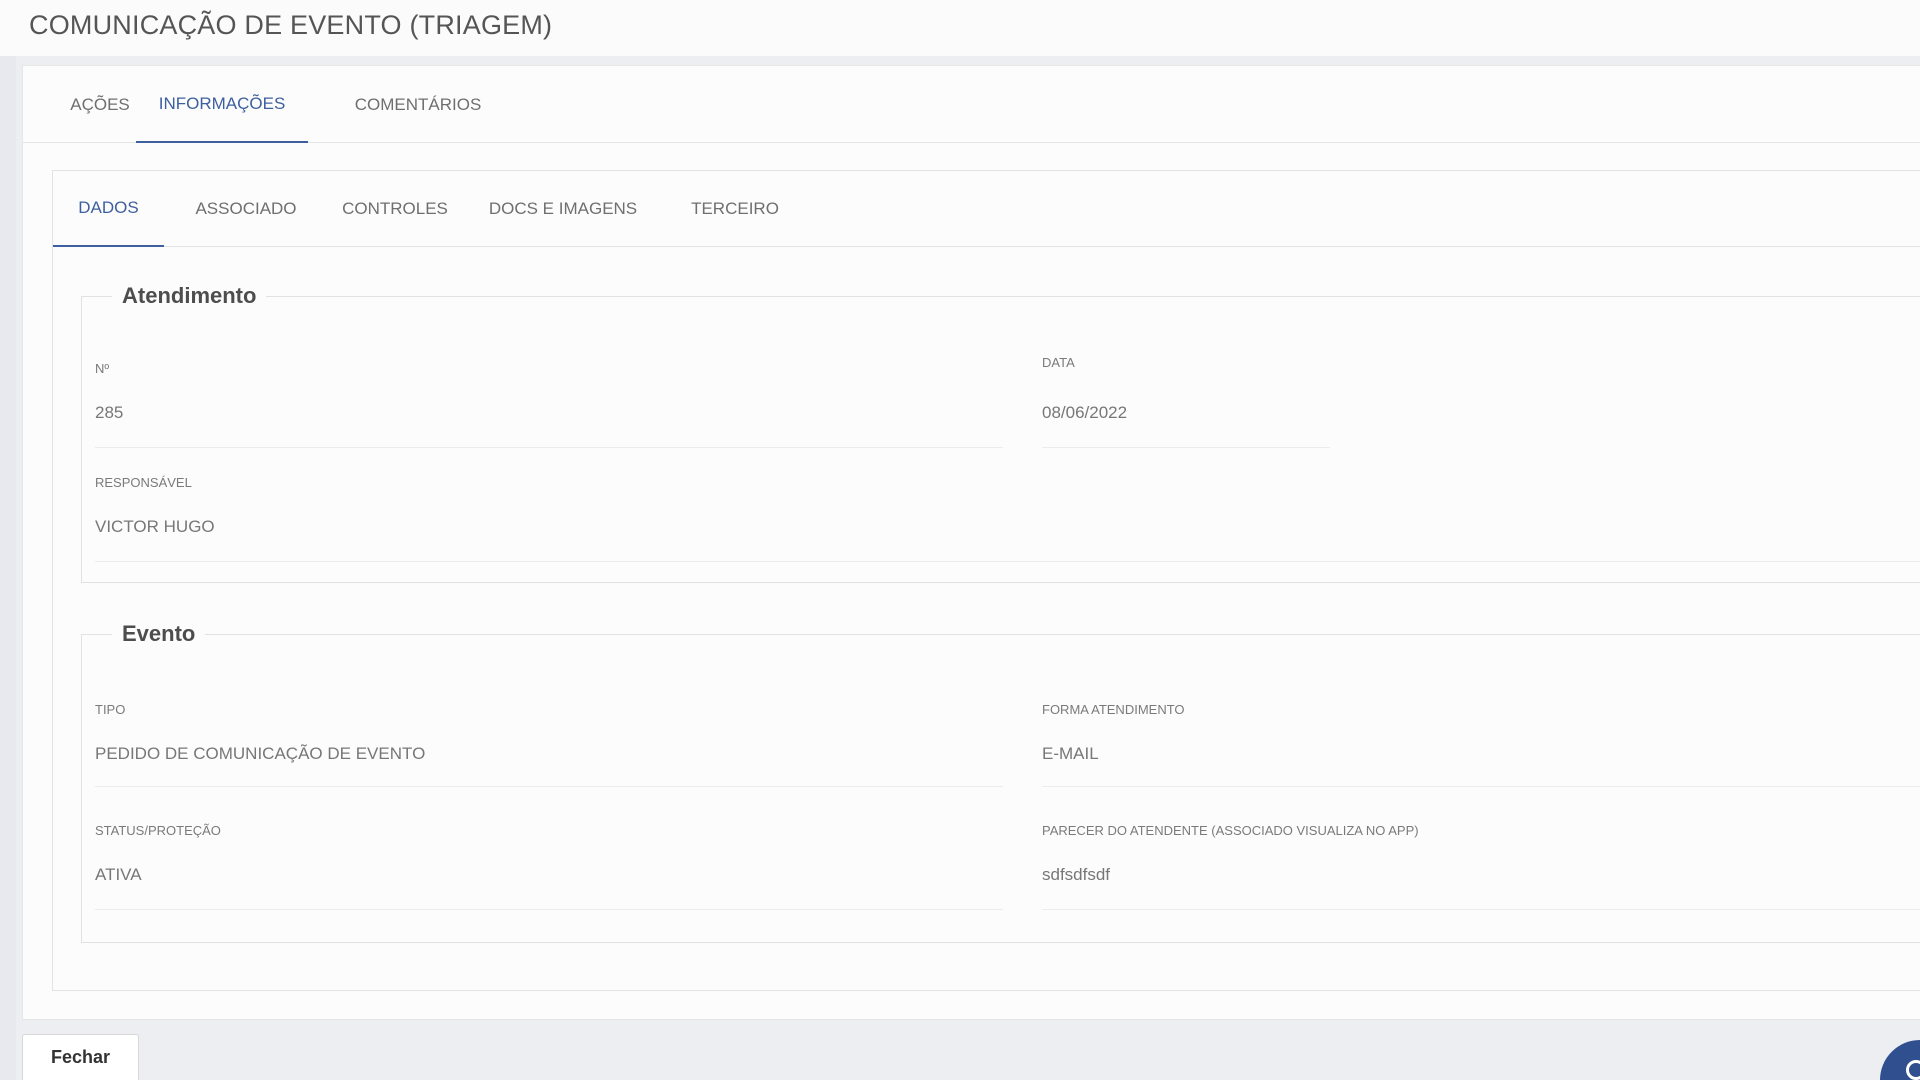 This screenshot has width=1920, height=1080. Describe the element at coordinates (550, 869) in the screenshot. I see `status-field: STATUS/PROTEÇÃO ATIVA` at that location.